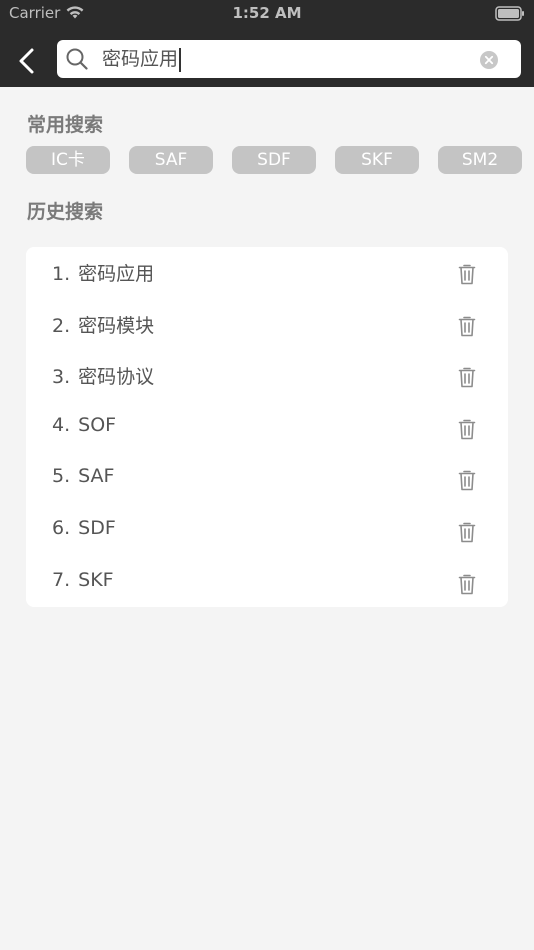 The width and height of the screenshot is (534, 950). I want to click on battery-icon, so click(509, 13).